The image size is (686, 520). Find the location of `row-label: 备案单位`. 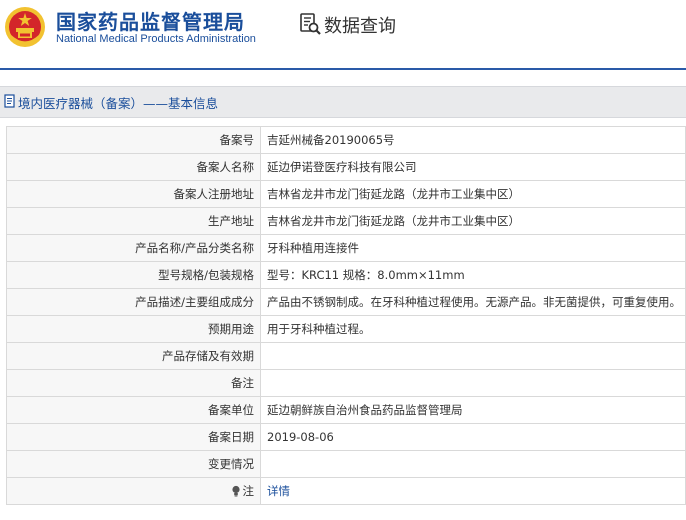

row-label: 备案单位 is located at coordinates (133, 410).